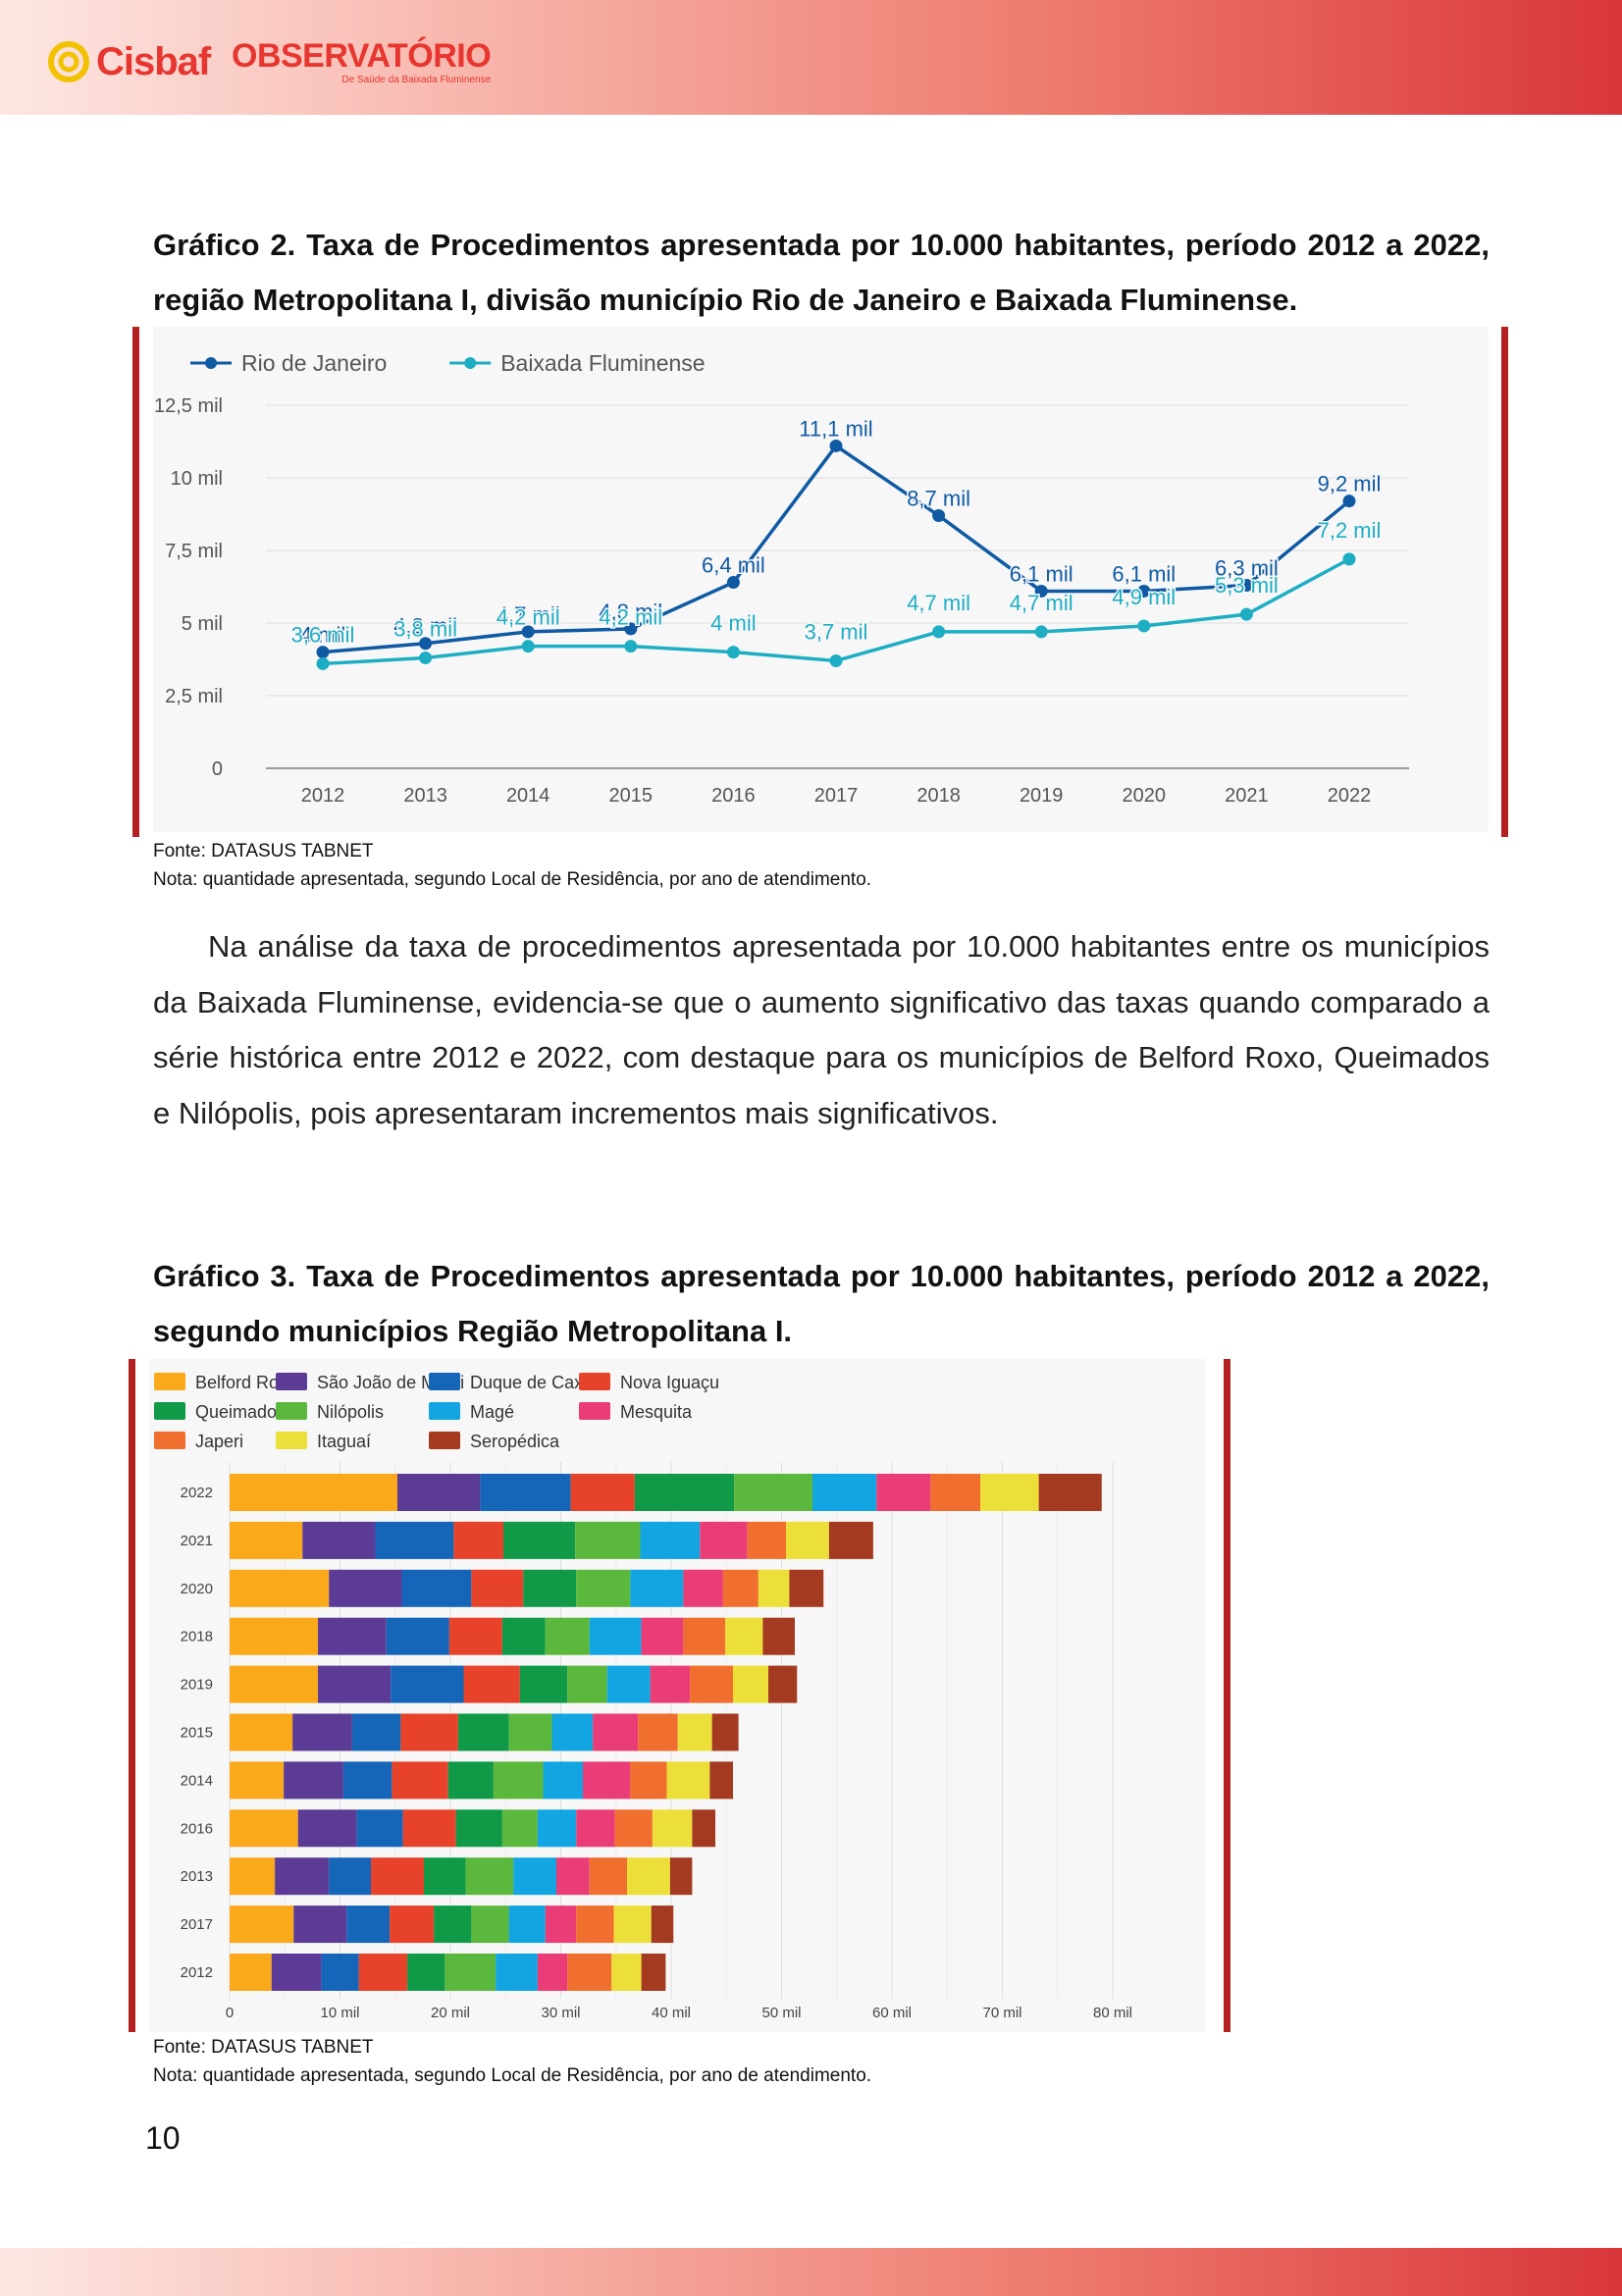 The width and height of the screenshot is (1622, 2296). Describe the element at coordinates (132, 1695) in the screenshot. I see `chart3-frame-left-bar` at that location.